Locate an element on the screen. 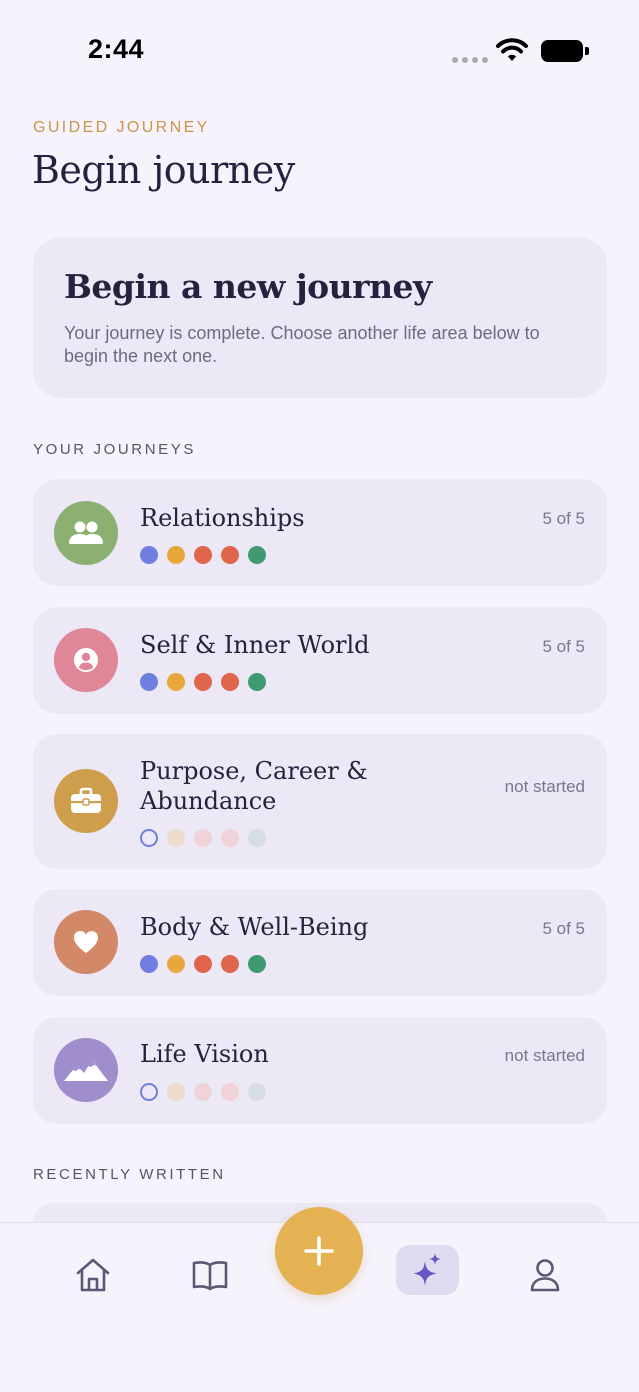  profile-icon is located at coordinates (545, 1275).